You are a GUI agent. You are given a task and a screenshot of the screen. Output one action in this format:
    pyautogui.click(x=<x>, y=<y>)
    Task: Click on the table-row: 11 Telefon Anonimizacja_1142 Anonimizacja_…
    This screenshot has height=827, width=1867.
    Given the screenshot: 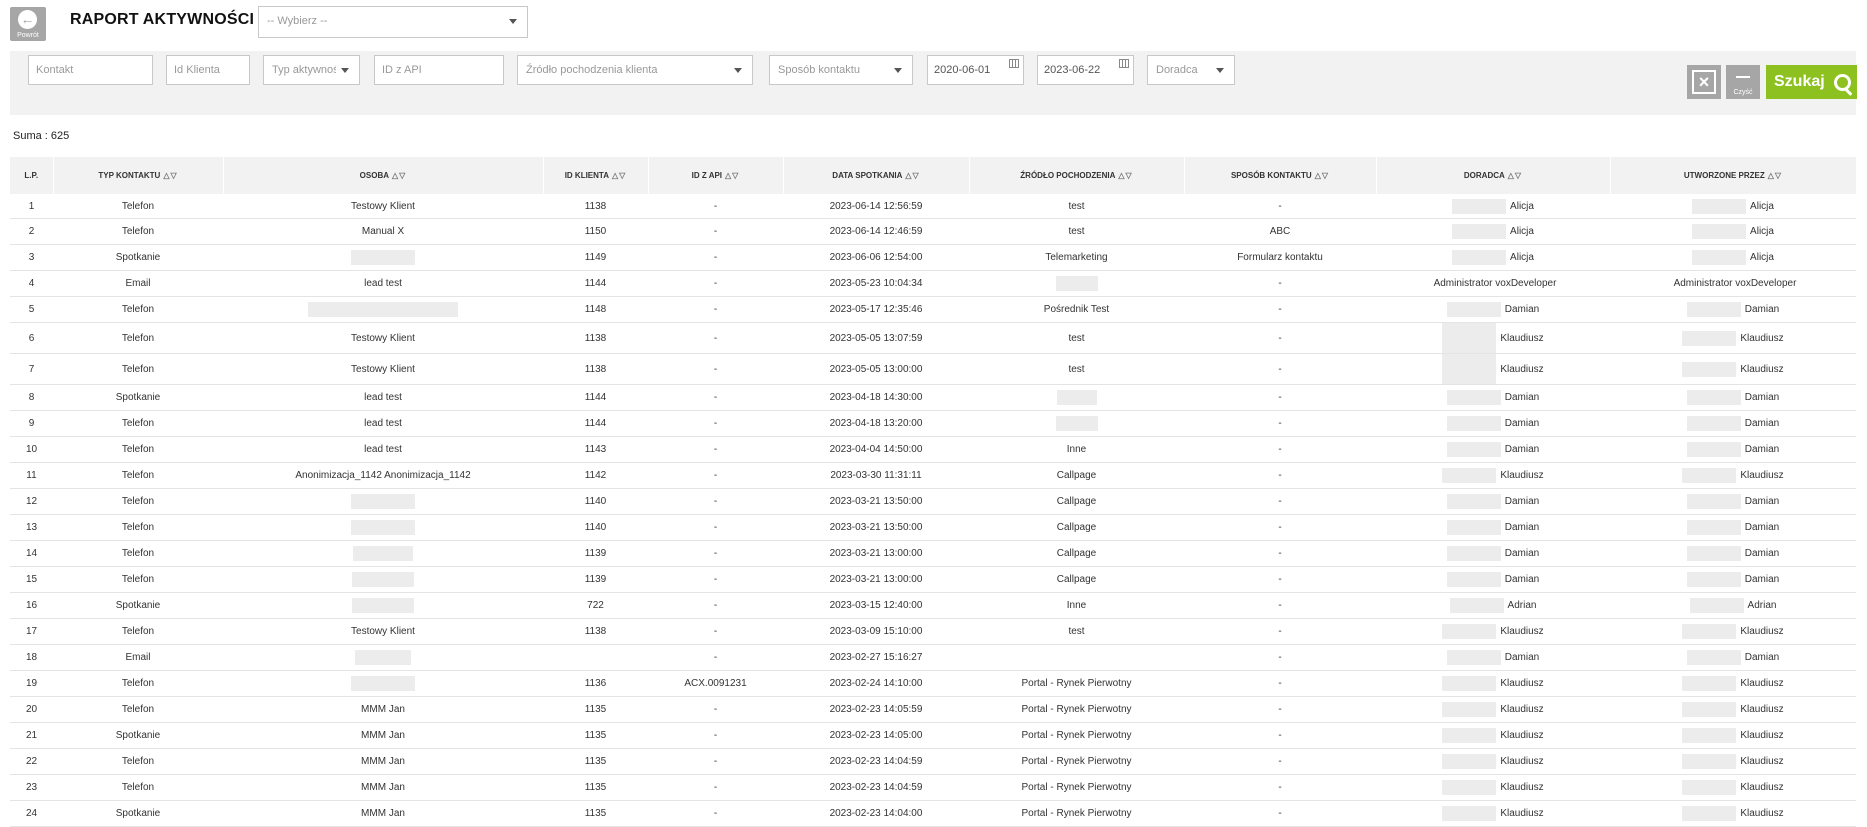 What is the action you would take?
    pyautogui.click(x=933, y=475)
    